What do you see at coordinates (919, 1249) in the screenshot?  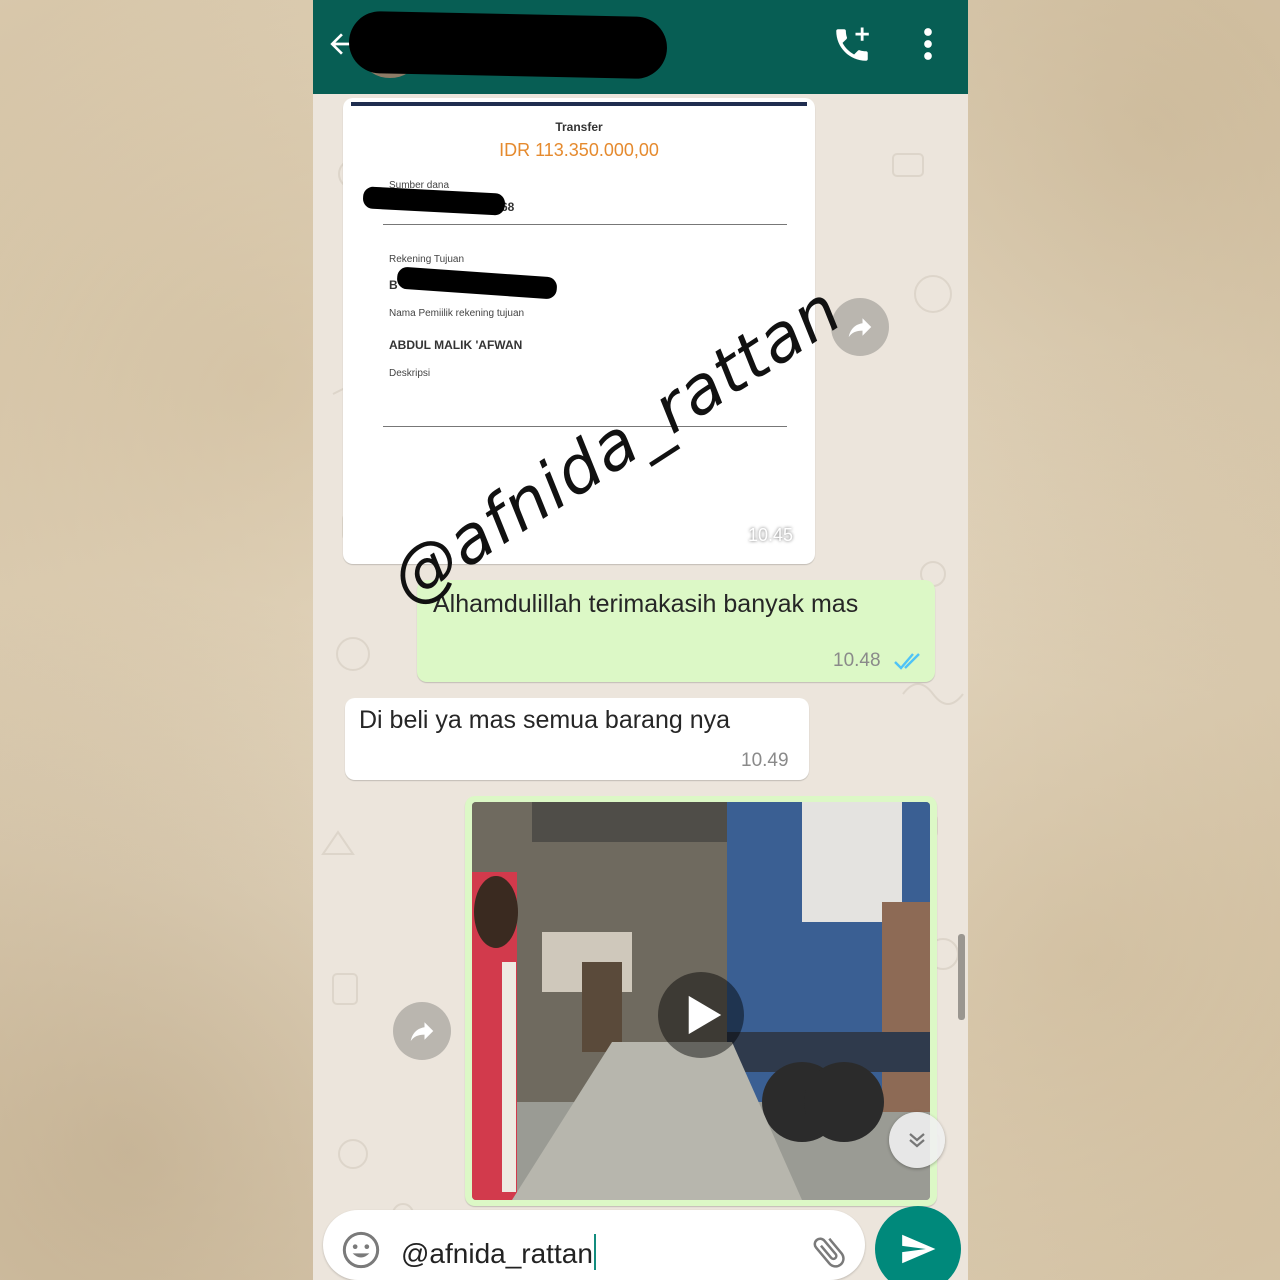 I see `send-icon` at bounding box center [919, 1249].